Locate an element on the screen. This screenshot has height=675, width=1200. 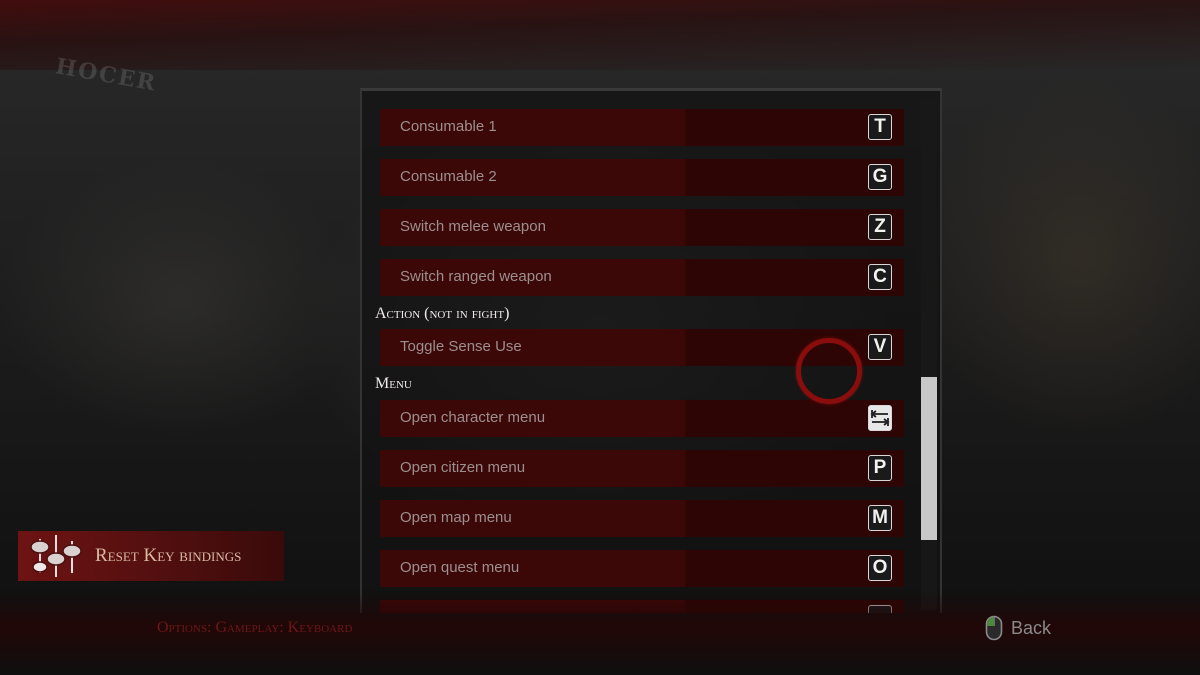
binding-label: Switch ranged weapon is located at coordinates (476, 276).